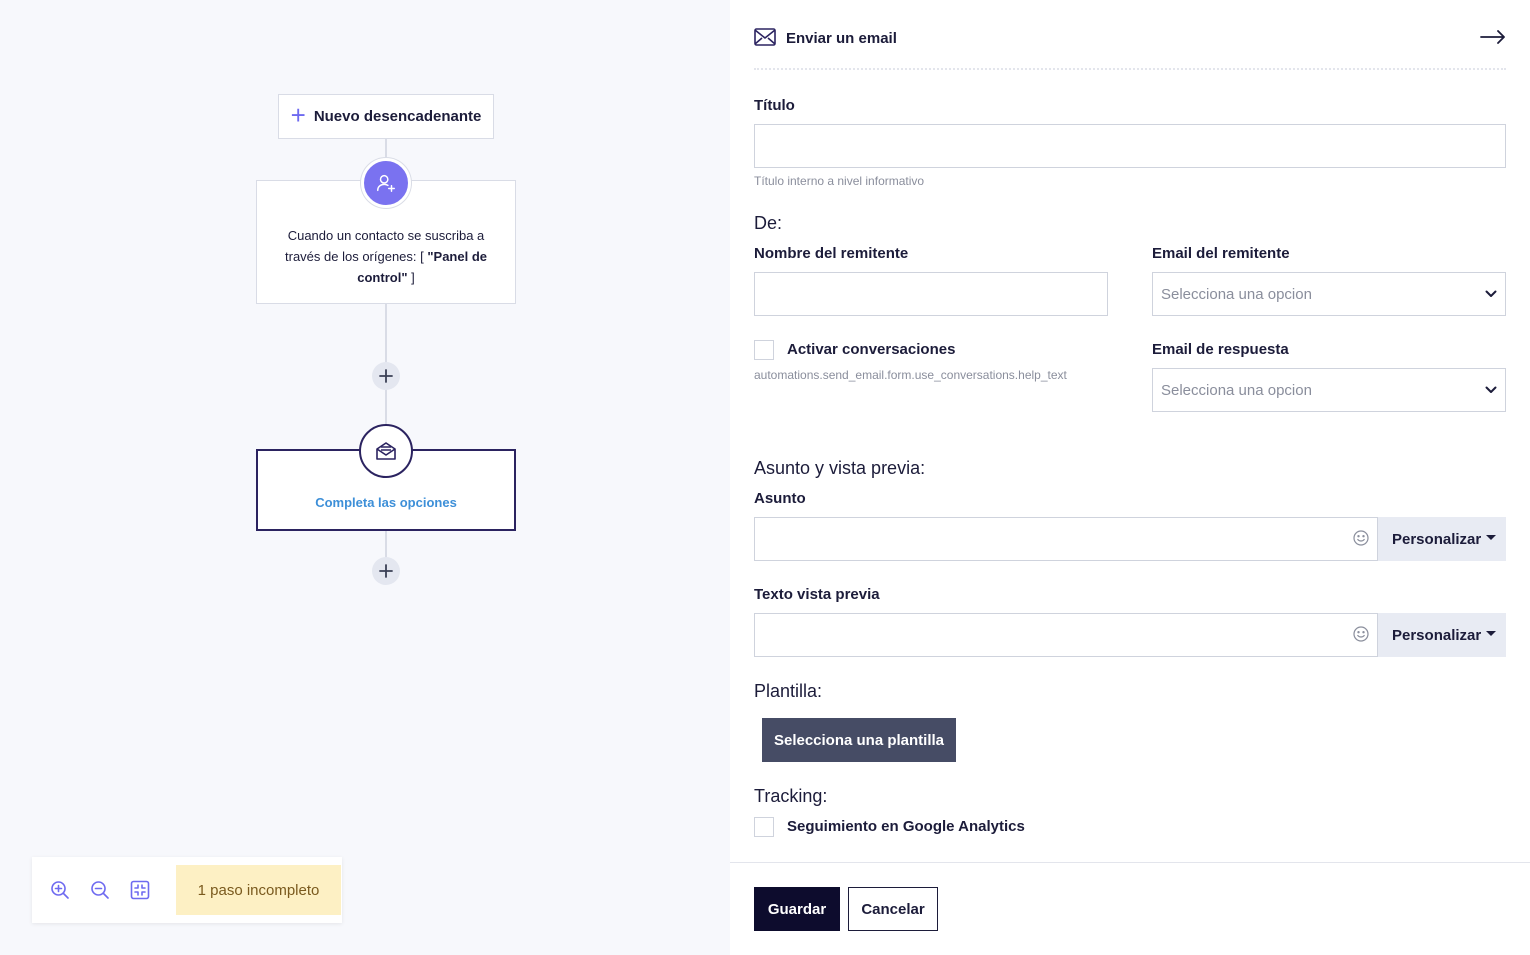  I want to click on reply-email-select: Selecciona una opcion, so click(1329, 390).